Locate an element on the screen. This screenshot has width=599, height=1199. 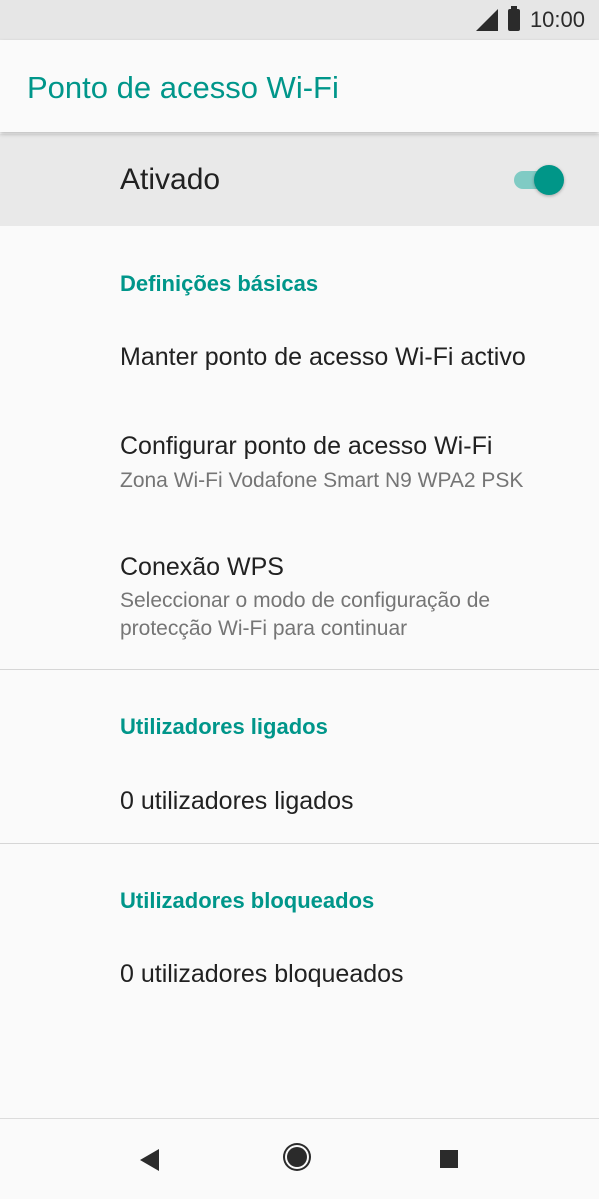
switch-thumb is located at coordinates (549, 180).